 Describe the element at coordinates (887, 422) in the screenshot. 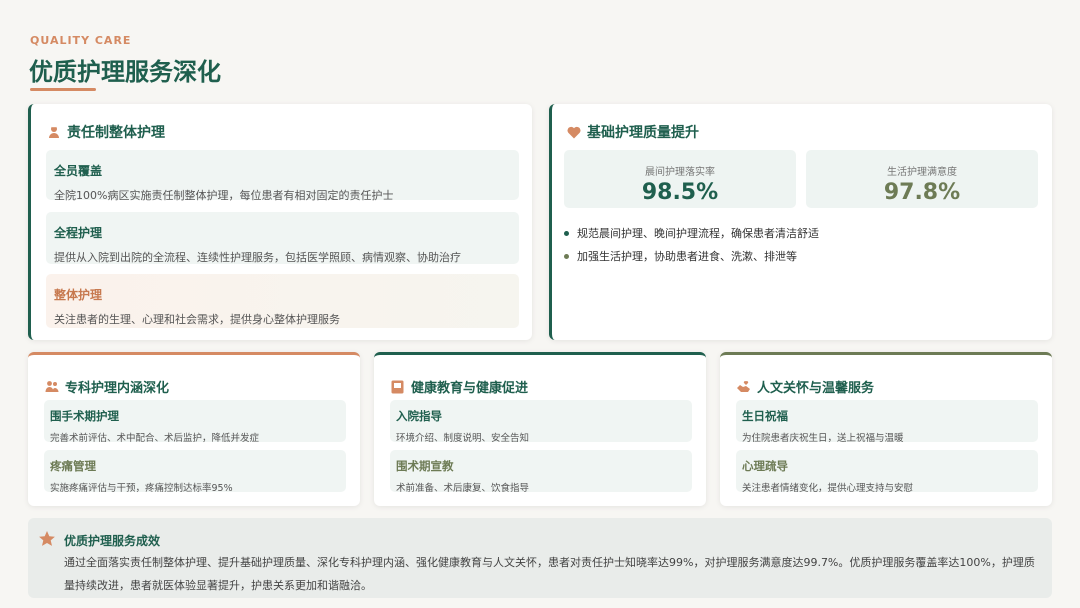

I see `list-item: 生日祝福 为住院患者庆祝生日，送上祝福与温暖` at that location.